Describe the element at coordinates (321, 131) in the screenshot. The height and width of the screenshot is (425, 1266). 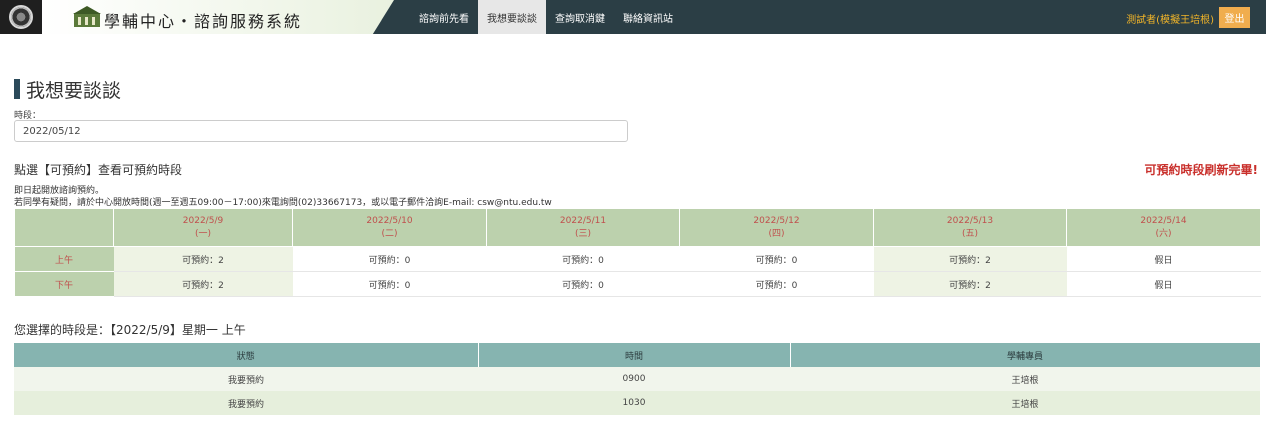
I see `date-input` at that location.